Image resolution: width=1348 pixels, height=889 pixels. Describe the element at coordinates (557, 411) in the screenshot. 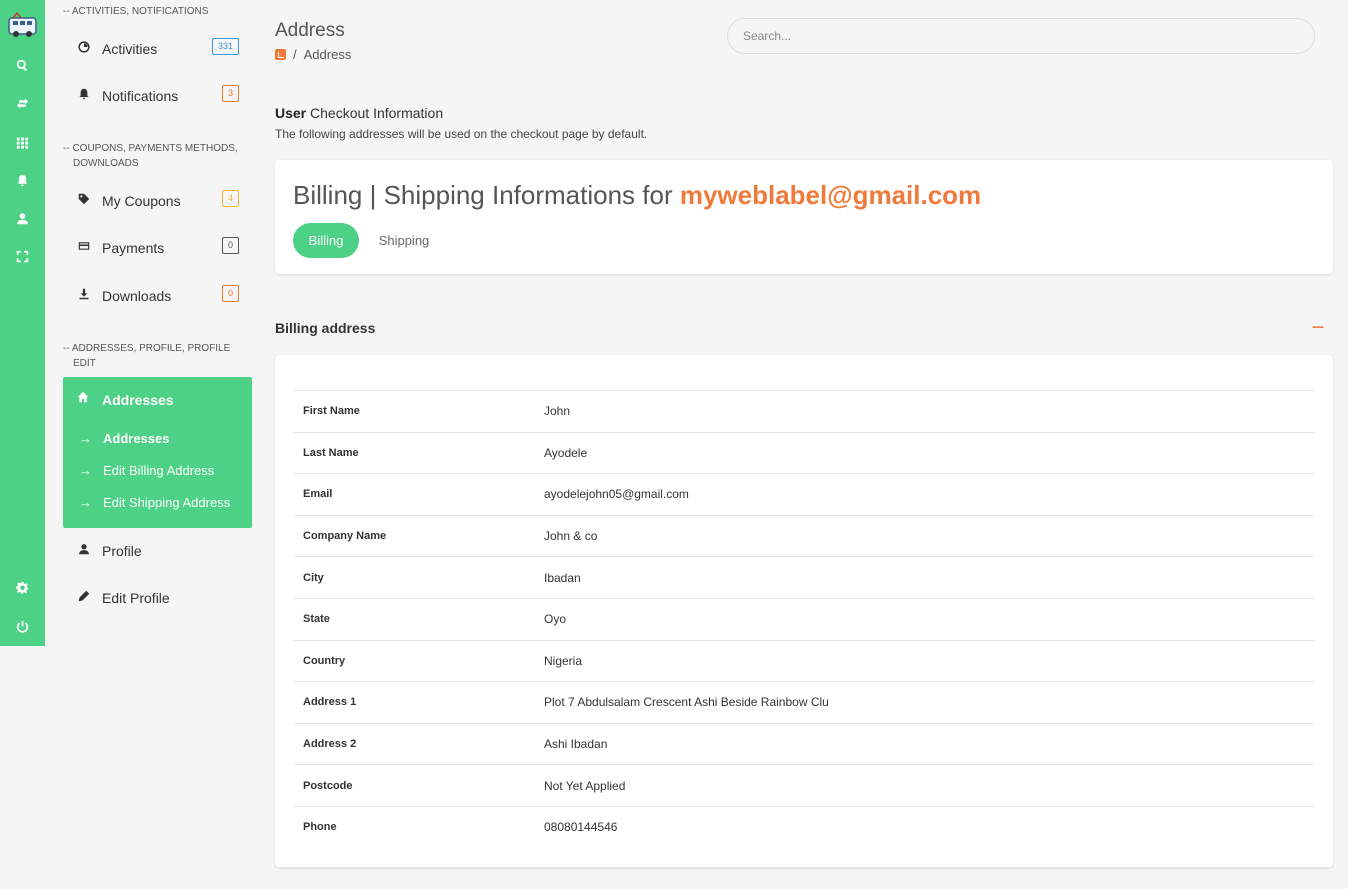

I see `field-value: John` at that location.